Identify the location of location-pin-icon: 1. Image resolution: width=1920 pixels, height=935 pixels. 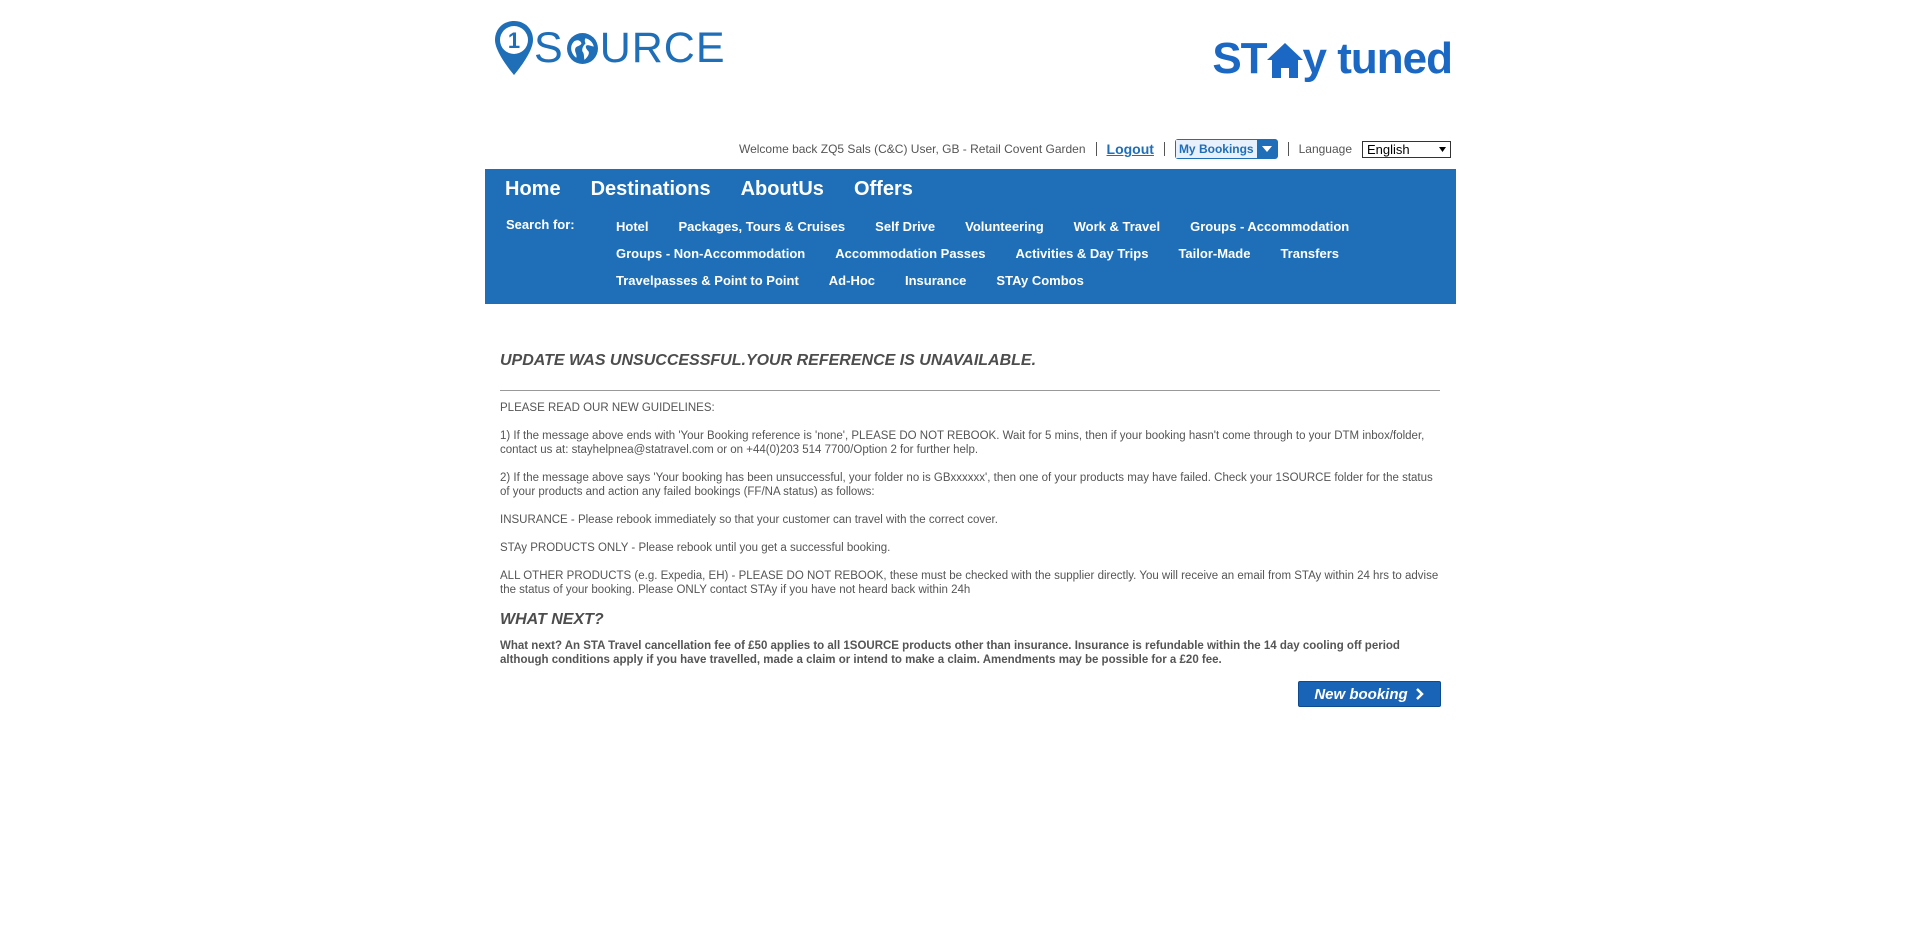
(514, 48).